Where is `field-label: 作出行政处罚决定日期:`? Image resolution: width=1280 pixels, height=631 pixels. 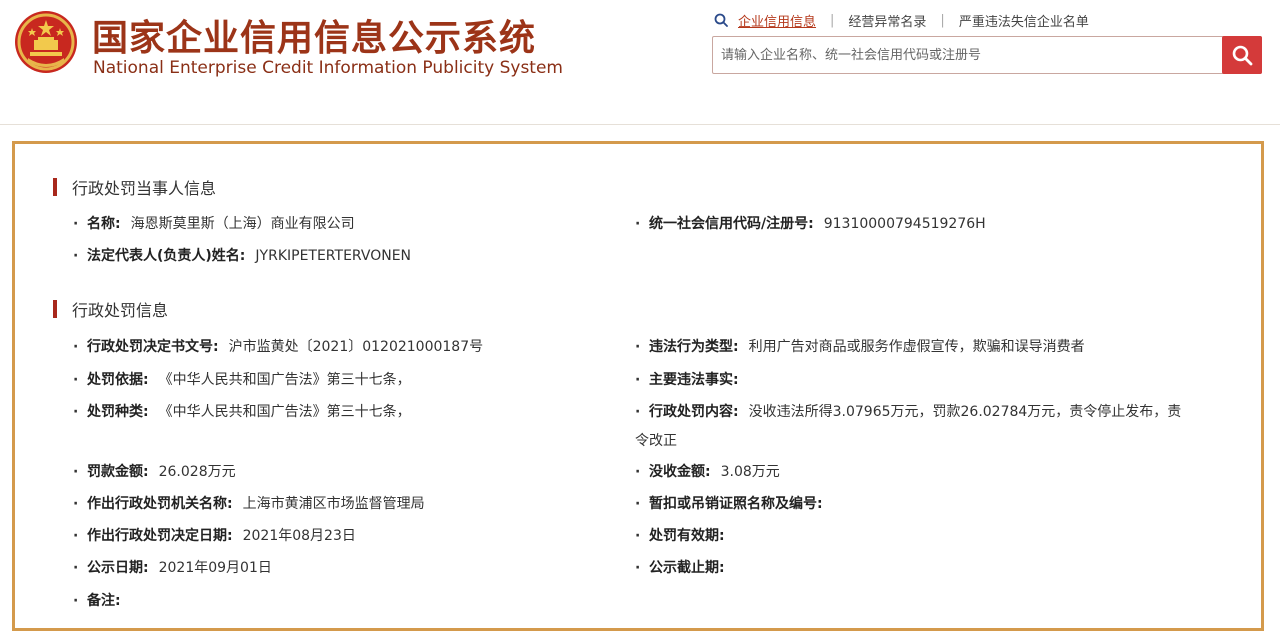 field-label: 作出行政处罚决定日期: is located at coordinates (160, 536).